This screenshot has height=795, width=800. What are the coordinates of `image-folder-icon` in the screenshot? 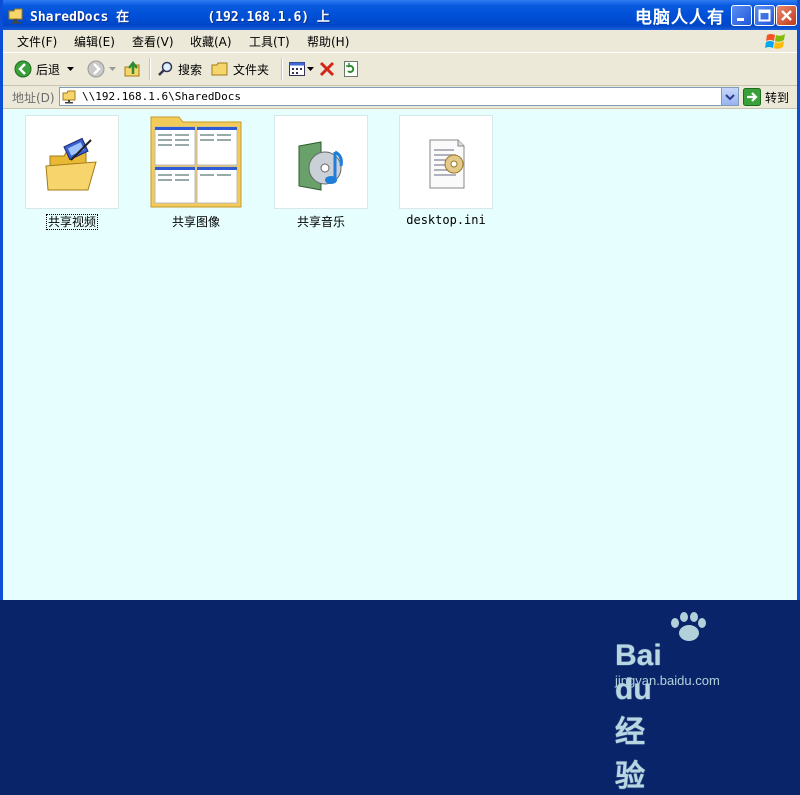 It's located at (196, 162).